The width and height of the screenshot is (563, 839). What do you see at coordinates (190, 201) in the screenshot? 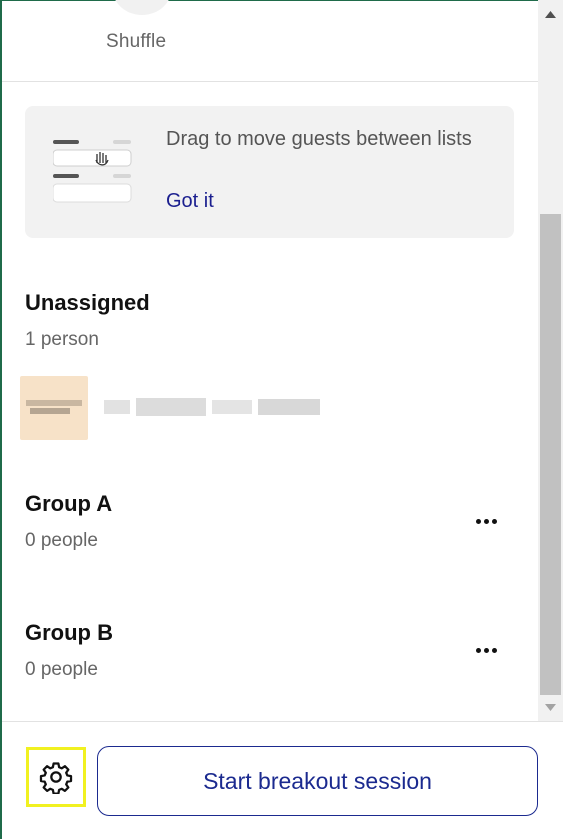
I see `got-it-link: Got it` at bounding box center [190, 201].